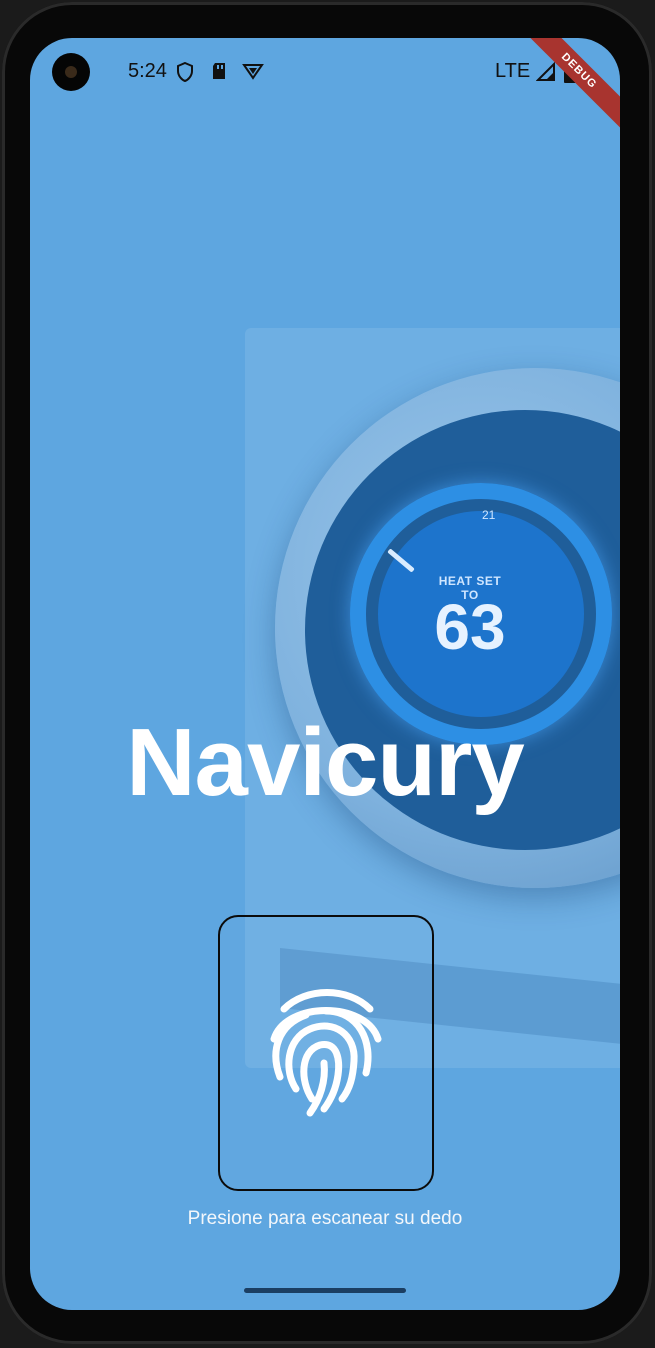 This screenshot has height=1348, width=655. What do you see at coordinates (325, 1290) in the screenshot?
I see `home-indicator` at bounding box center [325, 1290].